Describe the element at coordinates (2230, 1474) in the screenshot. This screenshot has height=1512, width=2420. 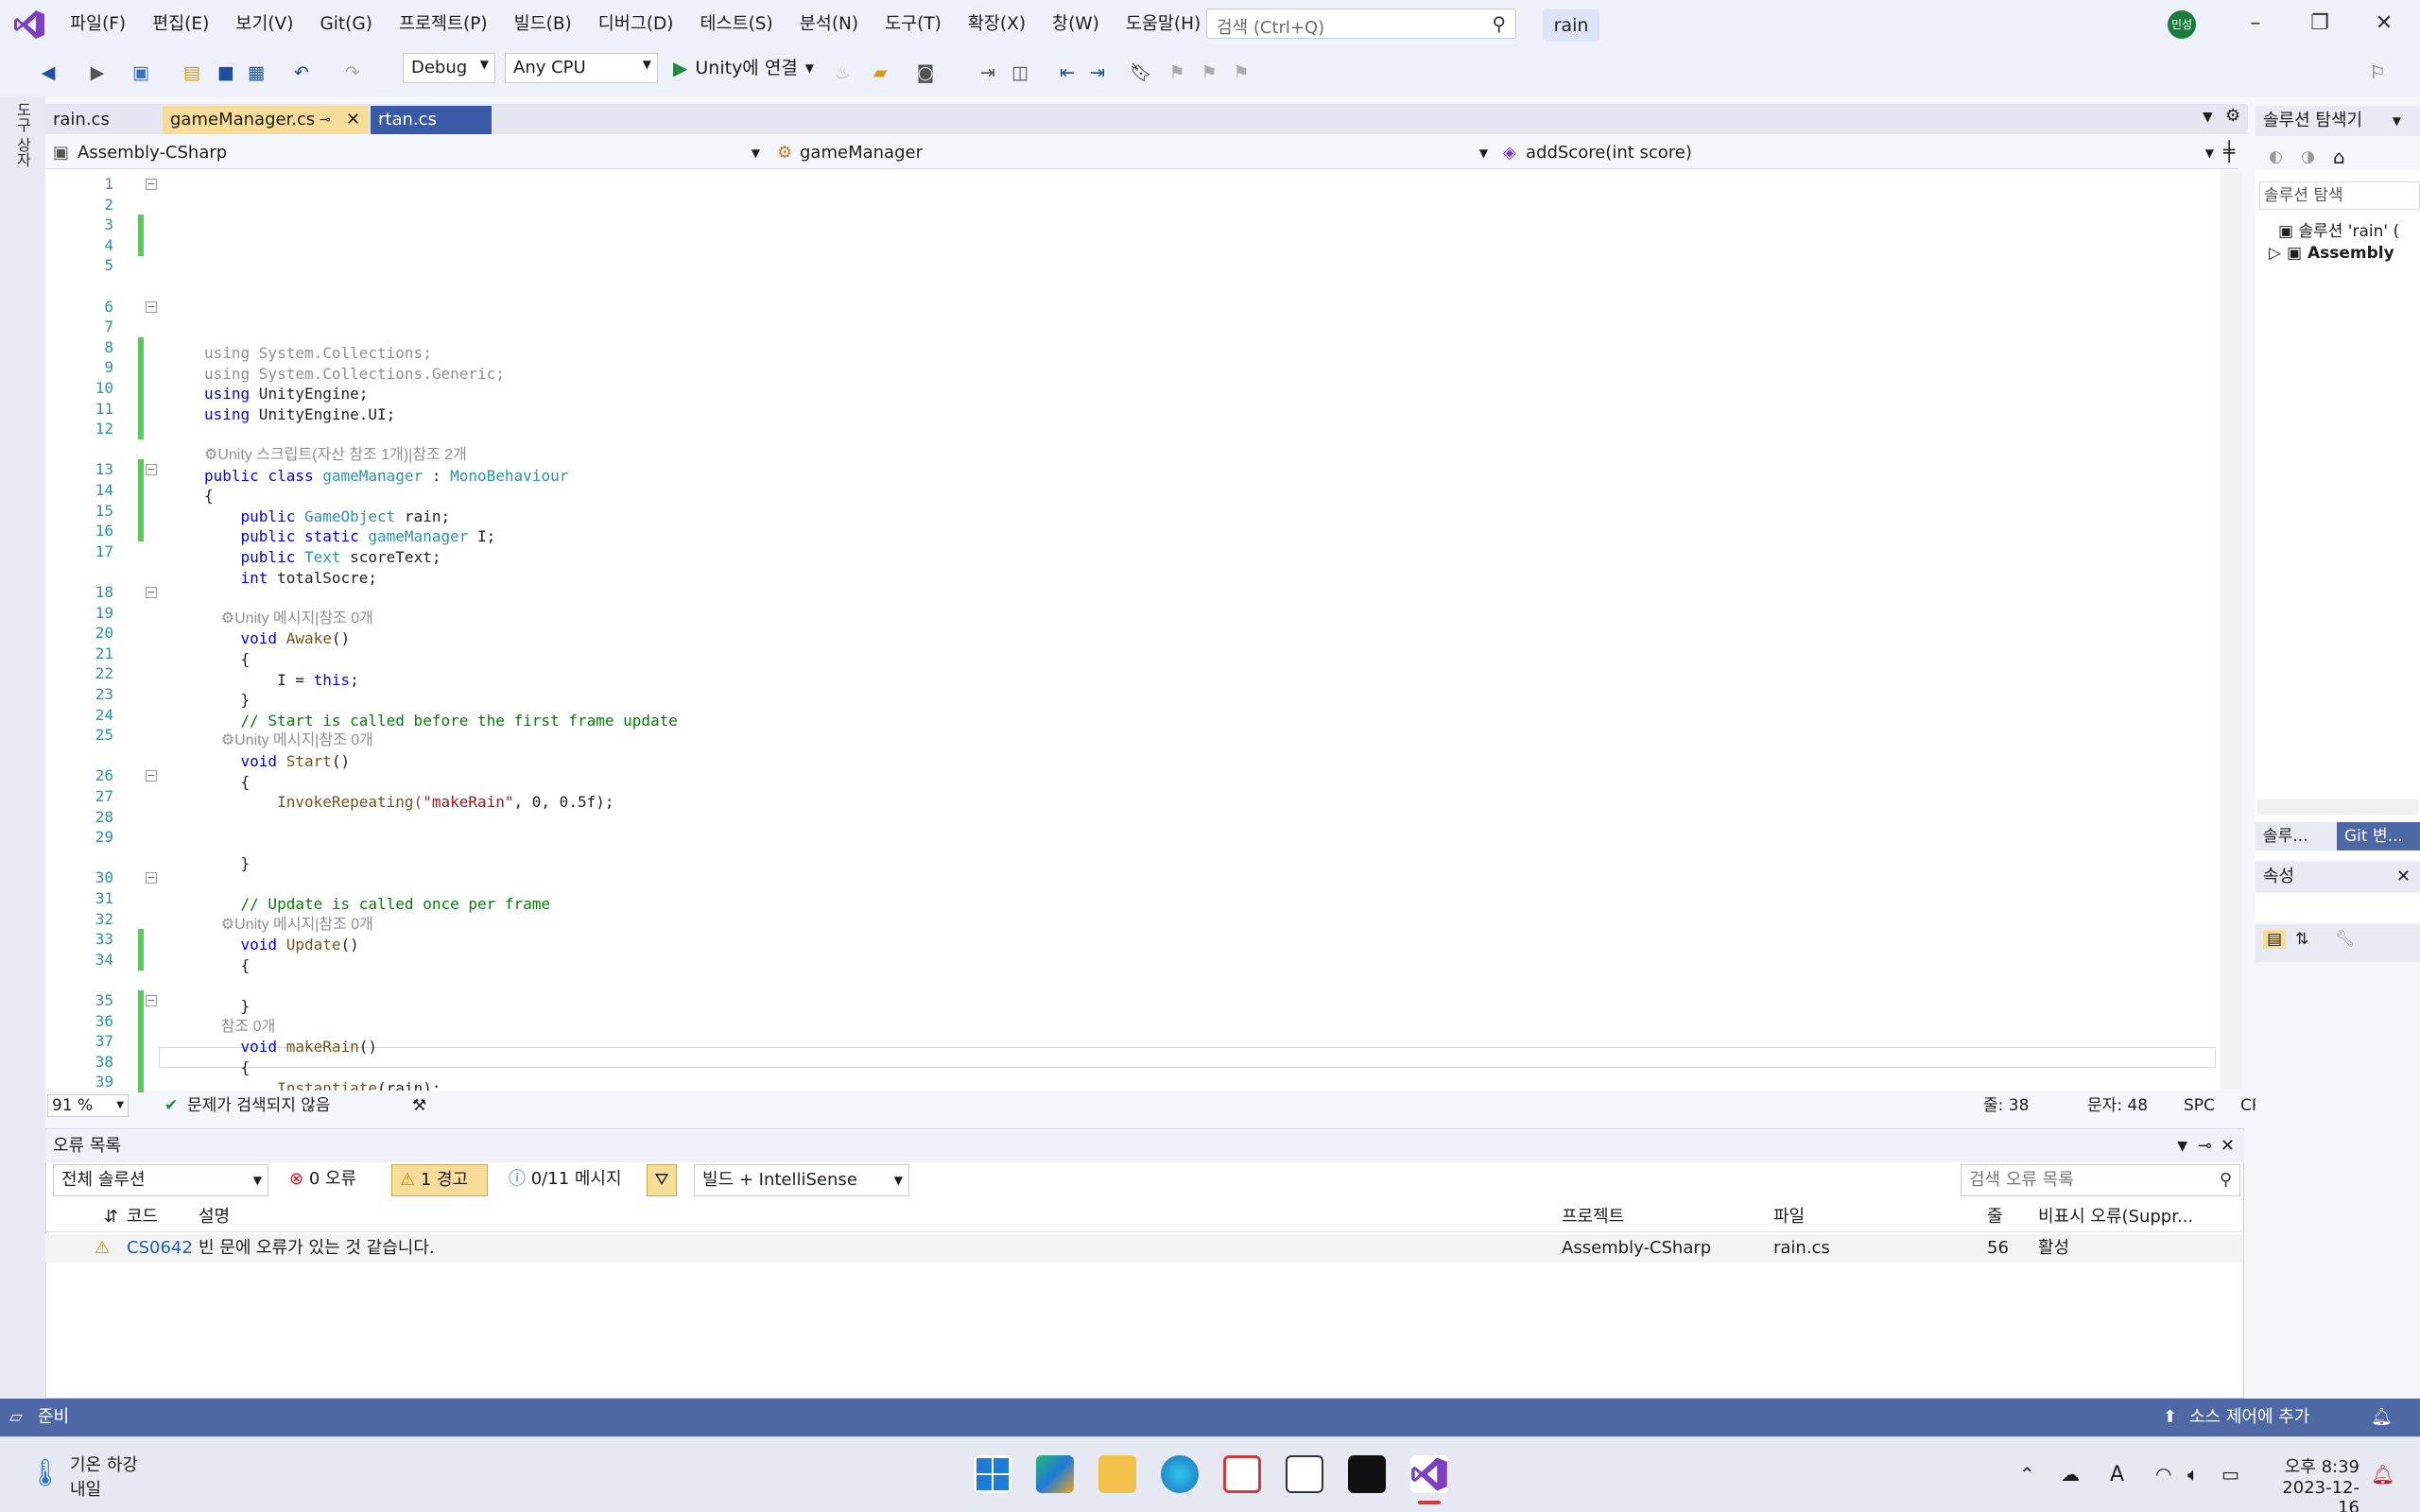
I see `battery-icon: ▭` at that location.